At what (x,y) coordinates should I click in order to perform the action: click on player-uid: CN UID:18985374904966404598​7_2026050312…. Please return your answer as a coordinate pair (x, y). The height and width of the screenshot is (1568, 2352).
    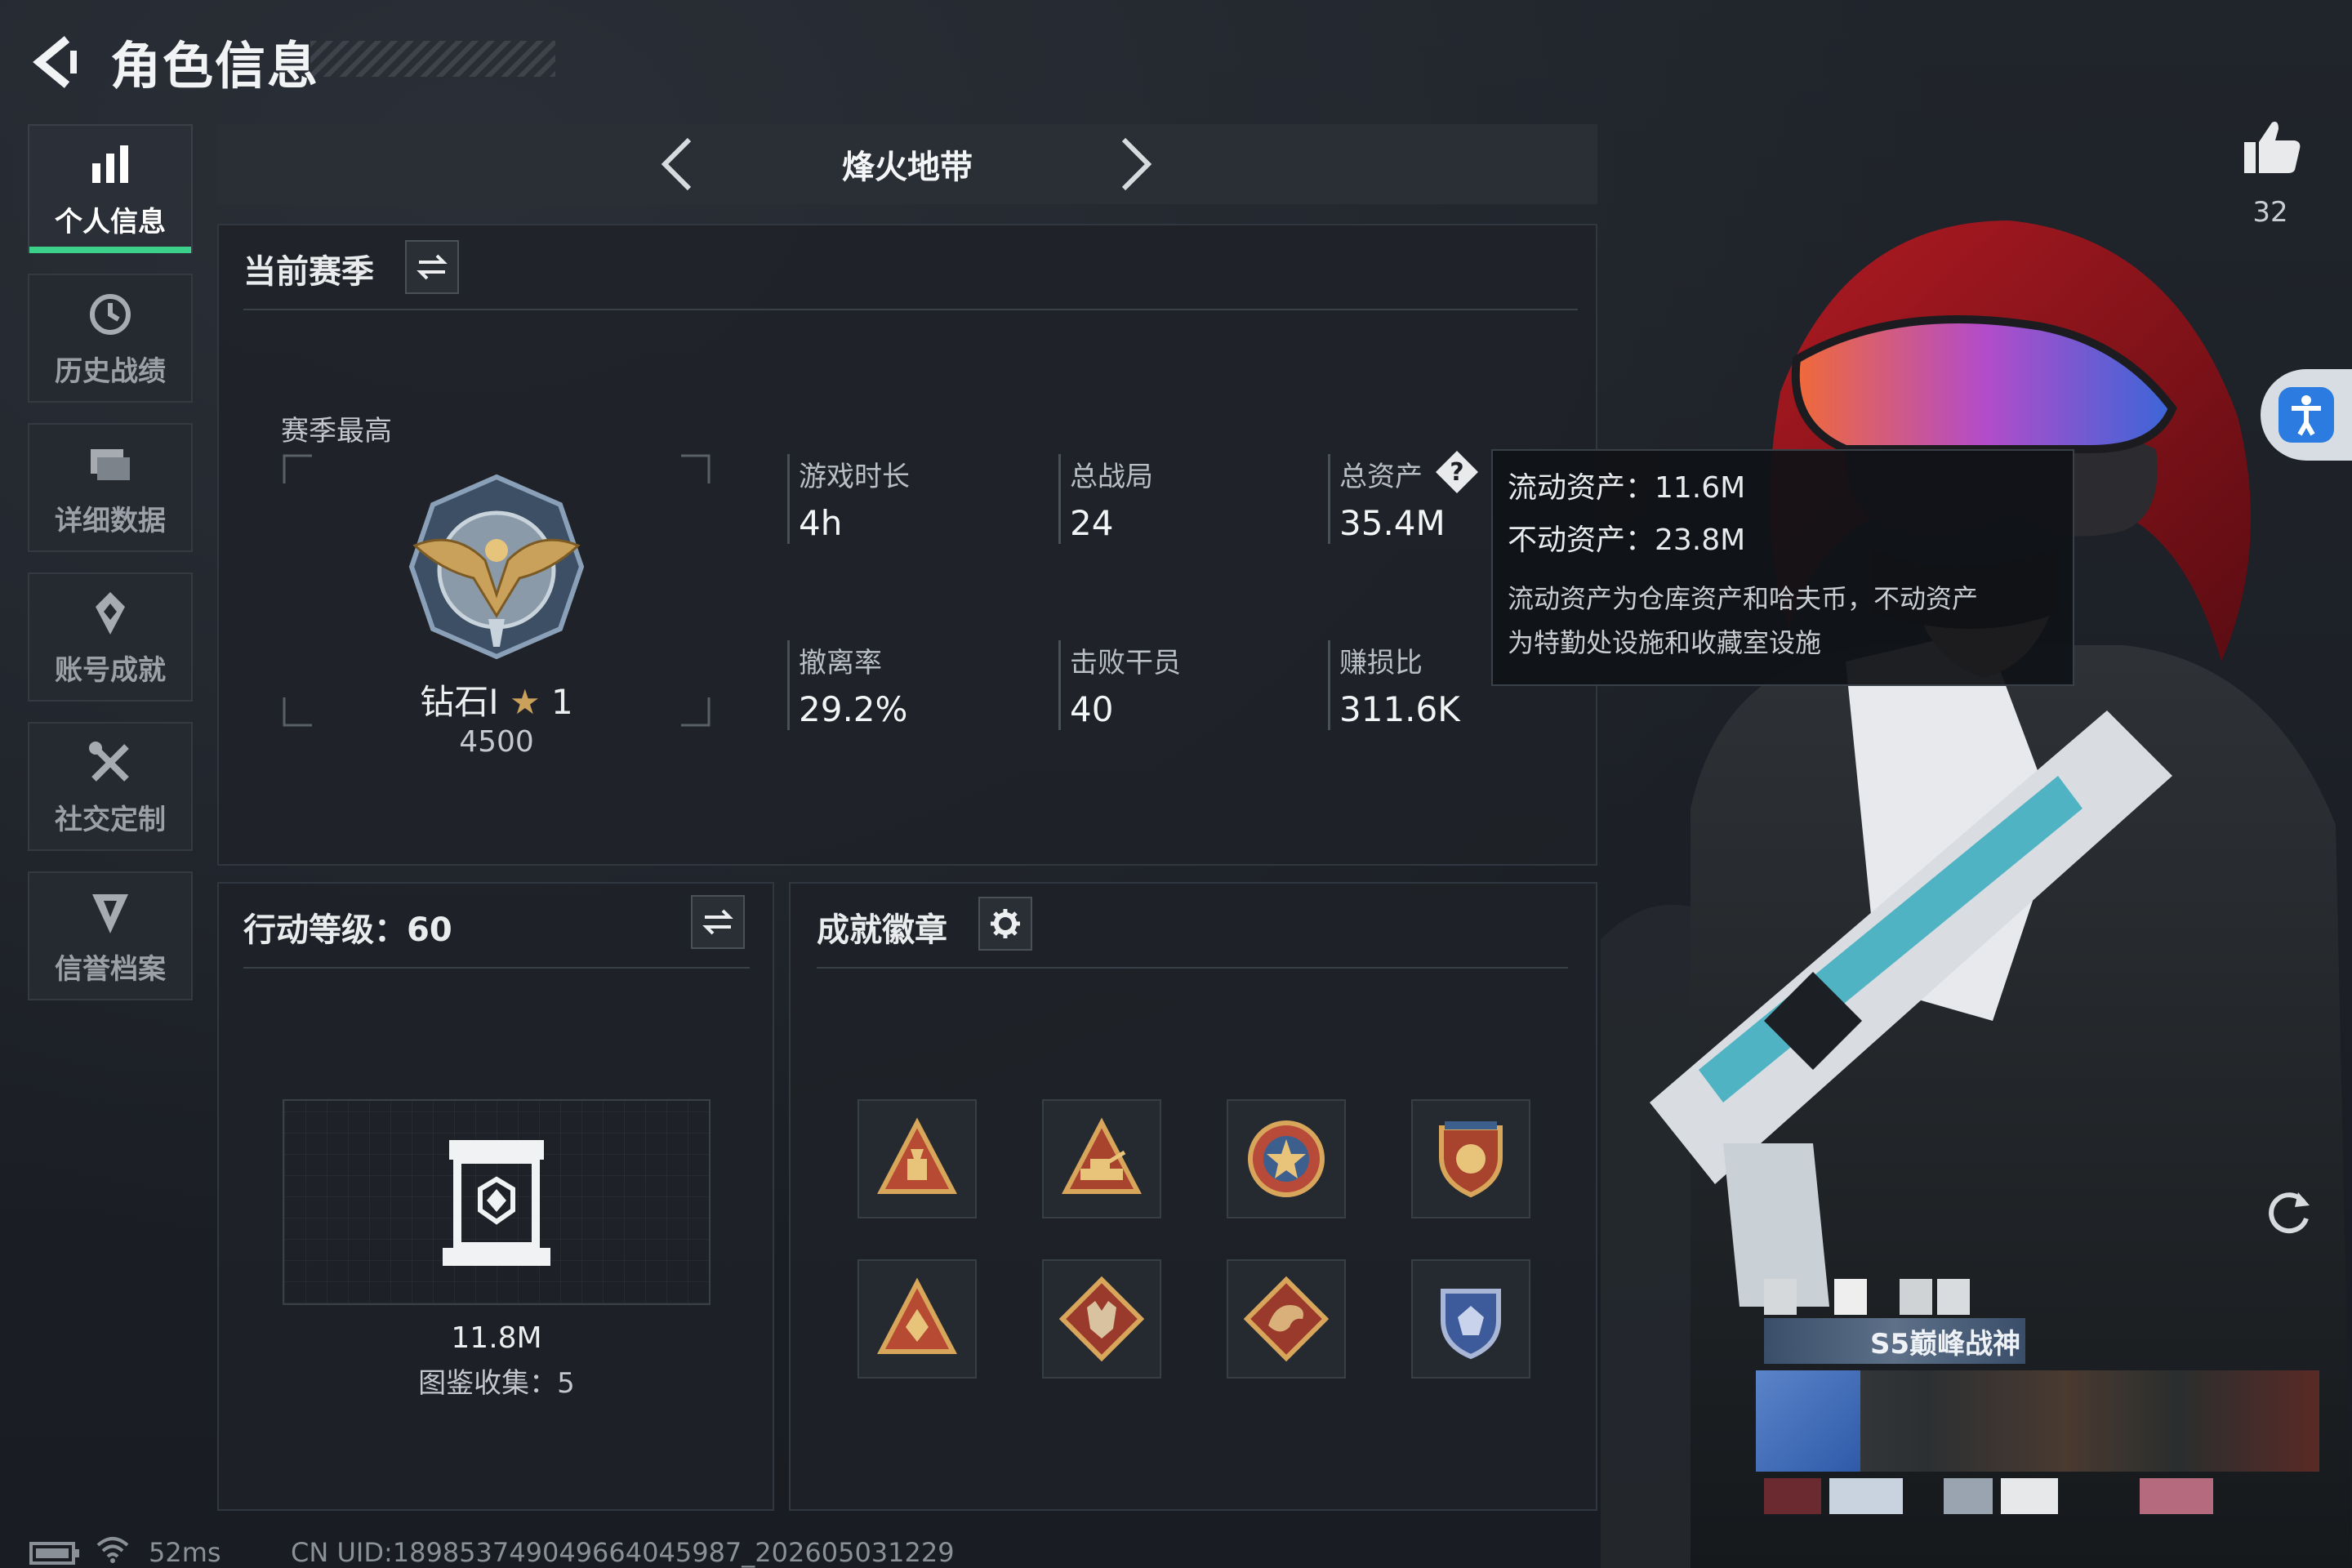
    Looking at the image, I should click on (623, 1552).